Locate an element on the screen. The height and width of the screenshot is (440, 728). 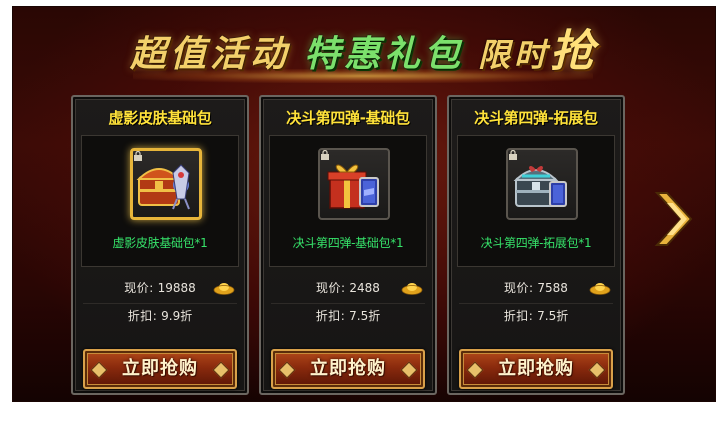
item-display: 虚影皮肤基础包*1 is located at coordinates (160, 201).